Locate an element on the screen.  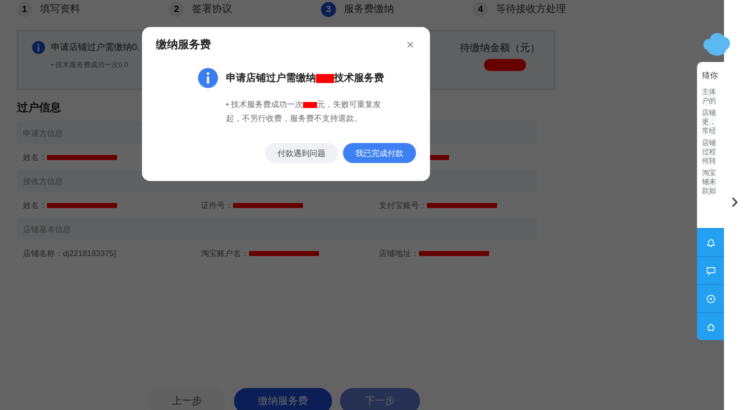
dialog-button: 我已完成付款 is located at coordinates (379, 153).